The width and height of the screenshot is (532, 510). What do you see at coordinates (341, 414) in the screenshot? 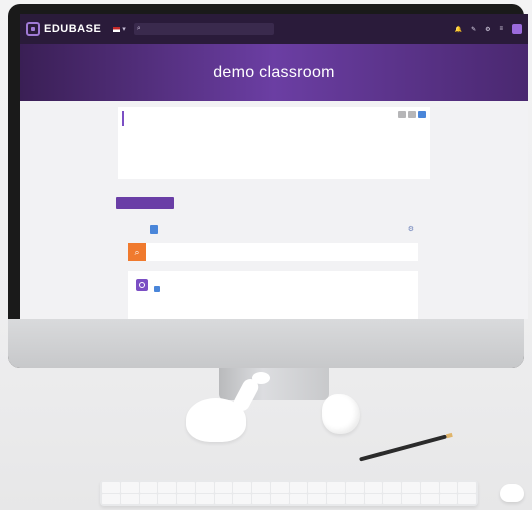
I see `crumpled-paper` at bounding box center [341, 414].